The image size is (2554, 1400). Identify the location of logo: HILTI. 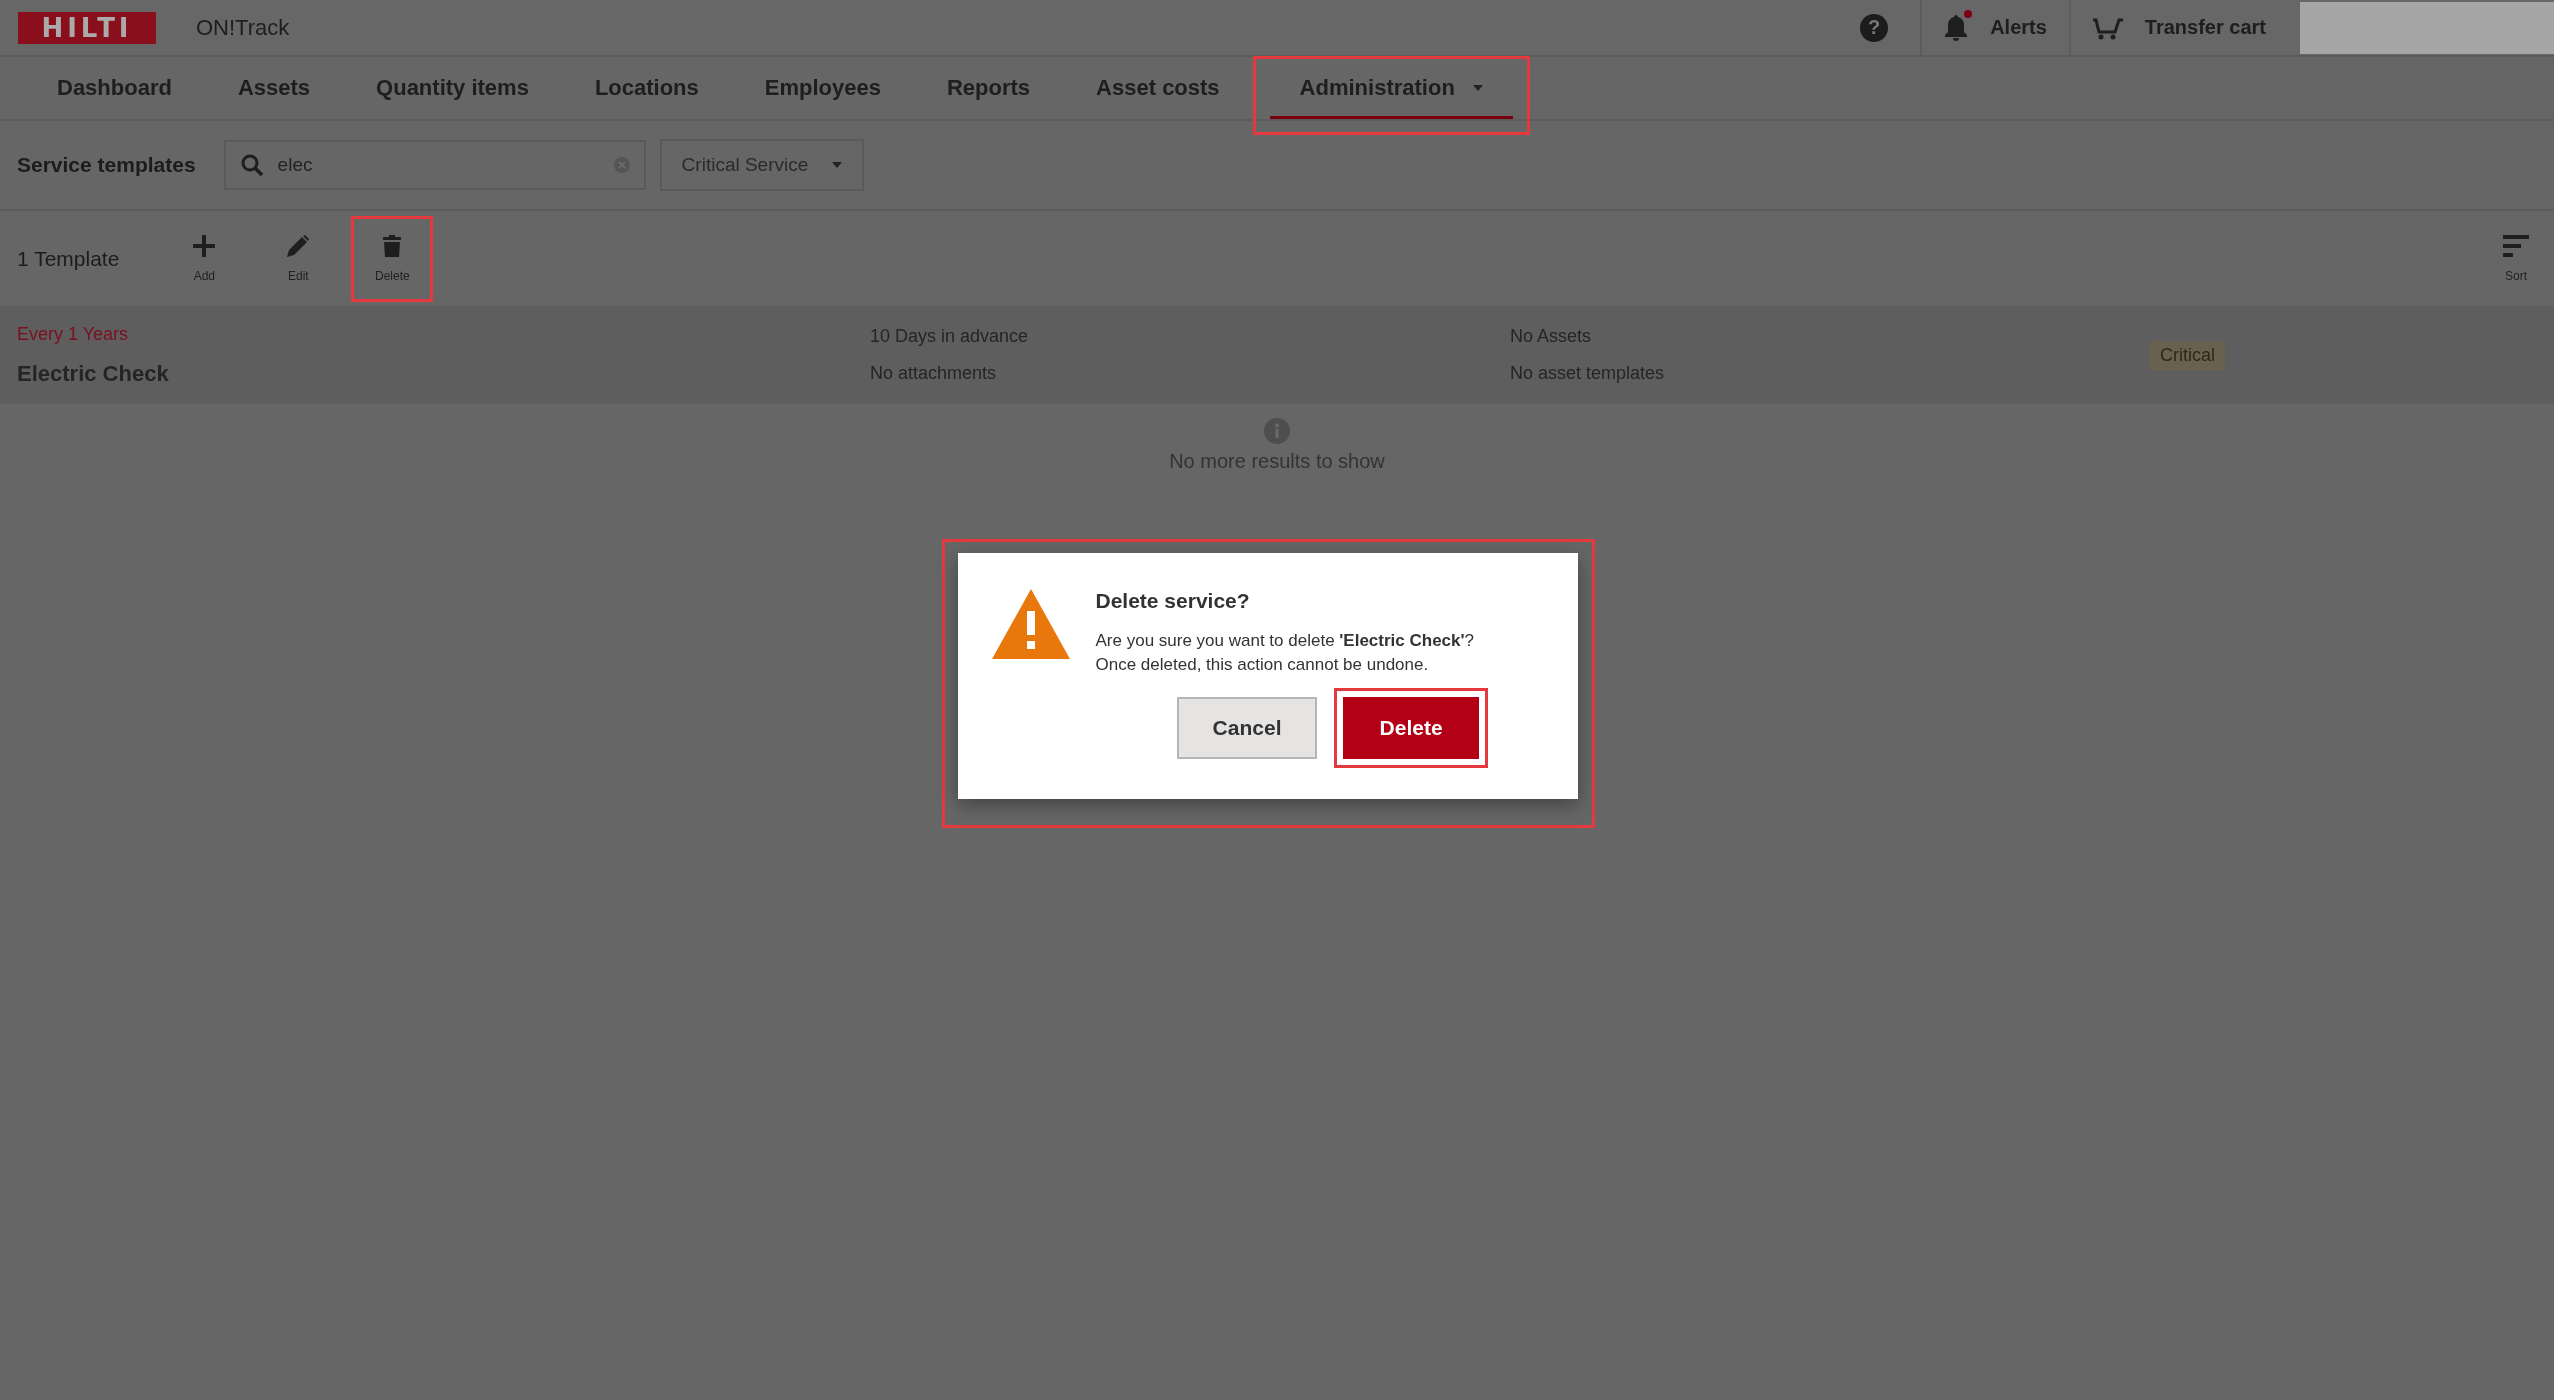
(87, 27).